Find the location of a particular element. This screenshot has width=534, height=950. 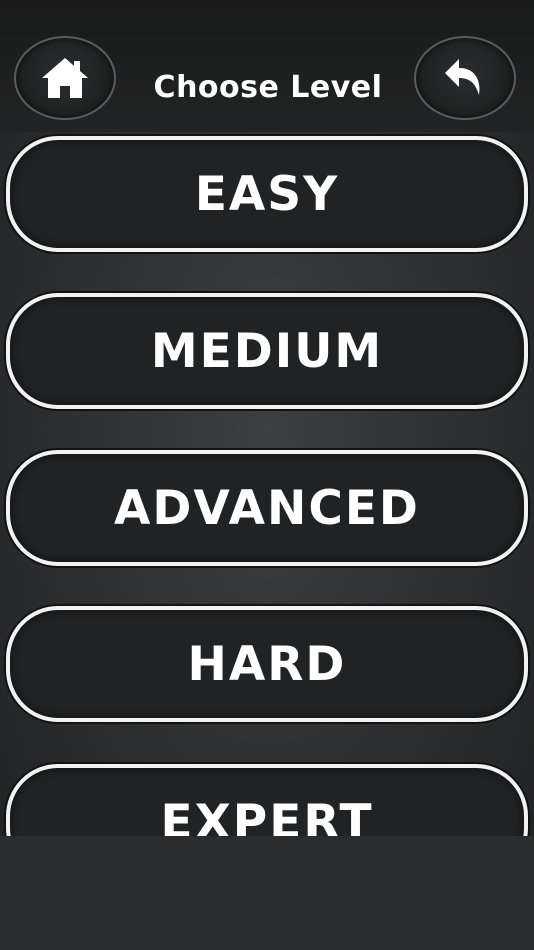

level-medium-button: MEDIUM is located at coordinates (267, 351).